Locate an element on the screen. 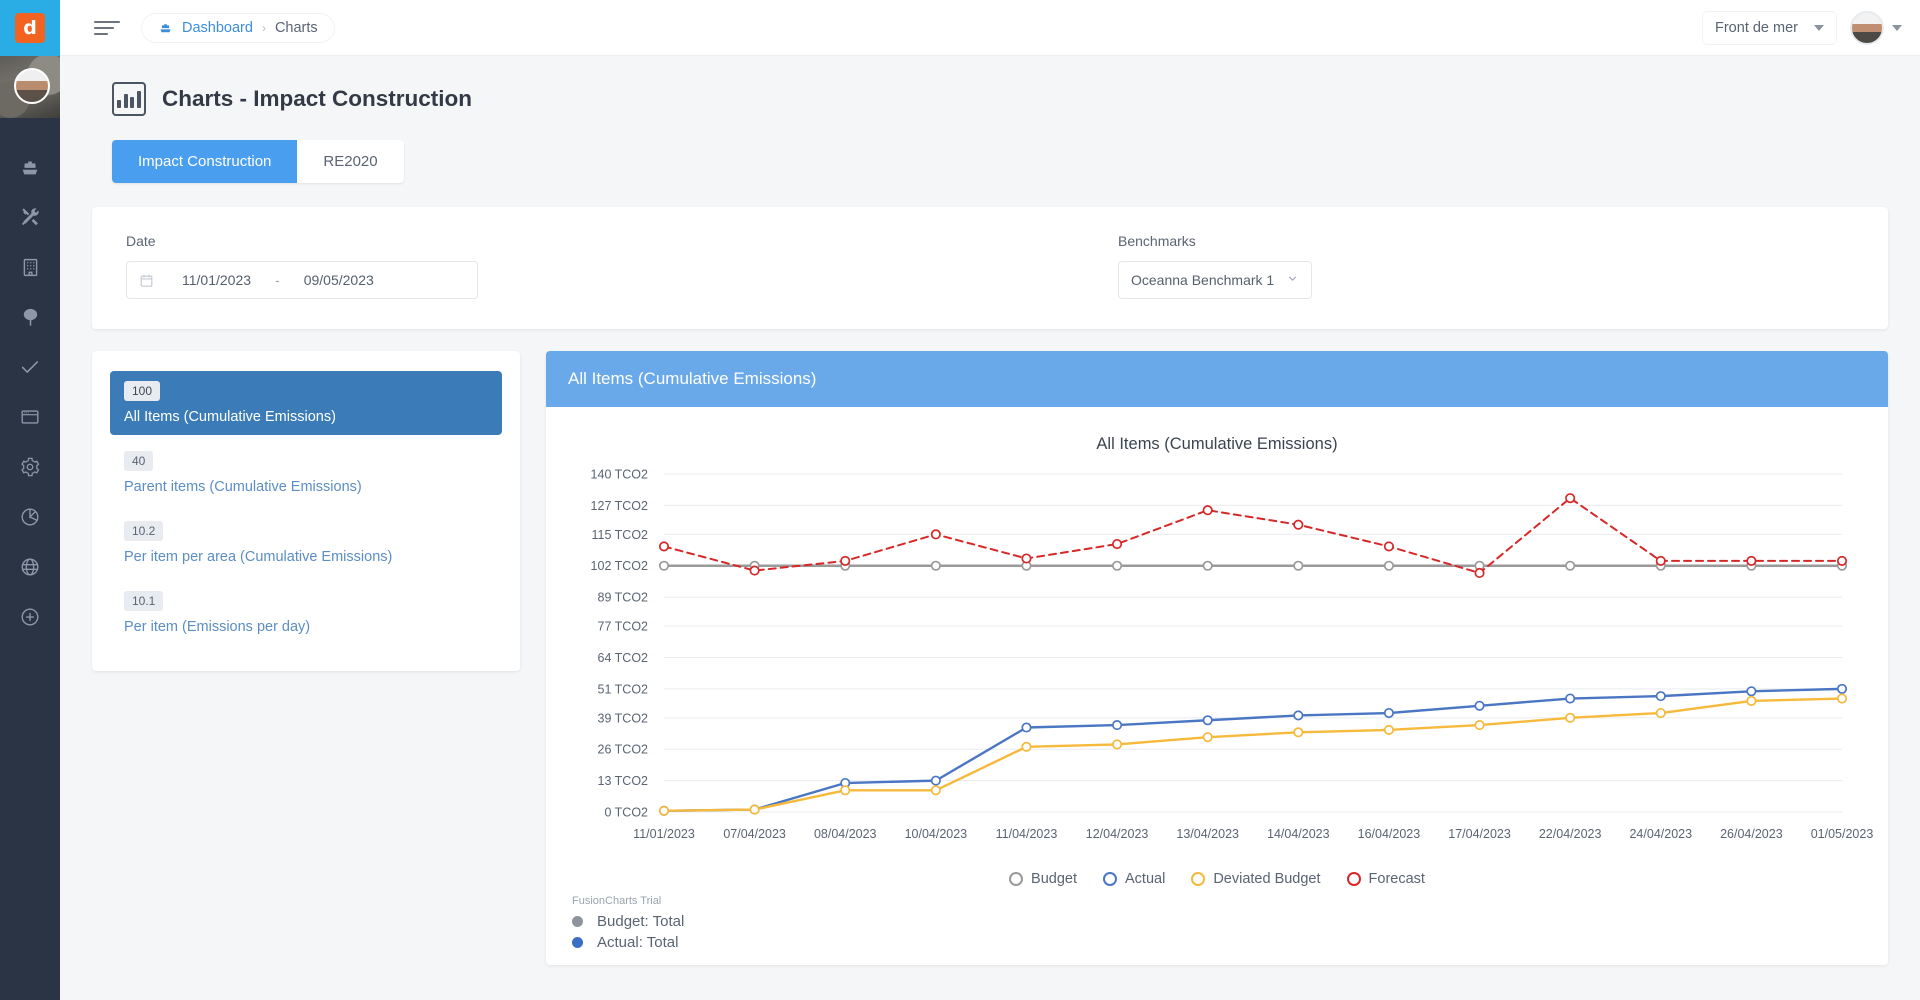 Image resolution: width=1920 pixels, height=1000 pixels. organization-selector: Front de mer is located at coordinates (1769, 27).